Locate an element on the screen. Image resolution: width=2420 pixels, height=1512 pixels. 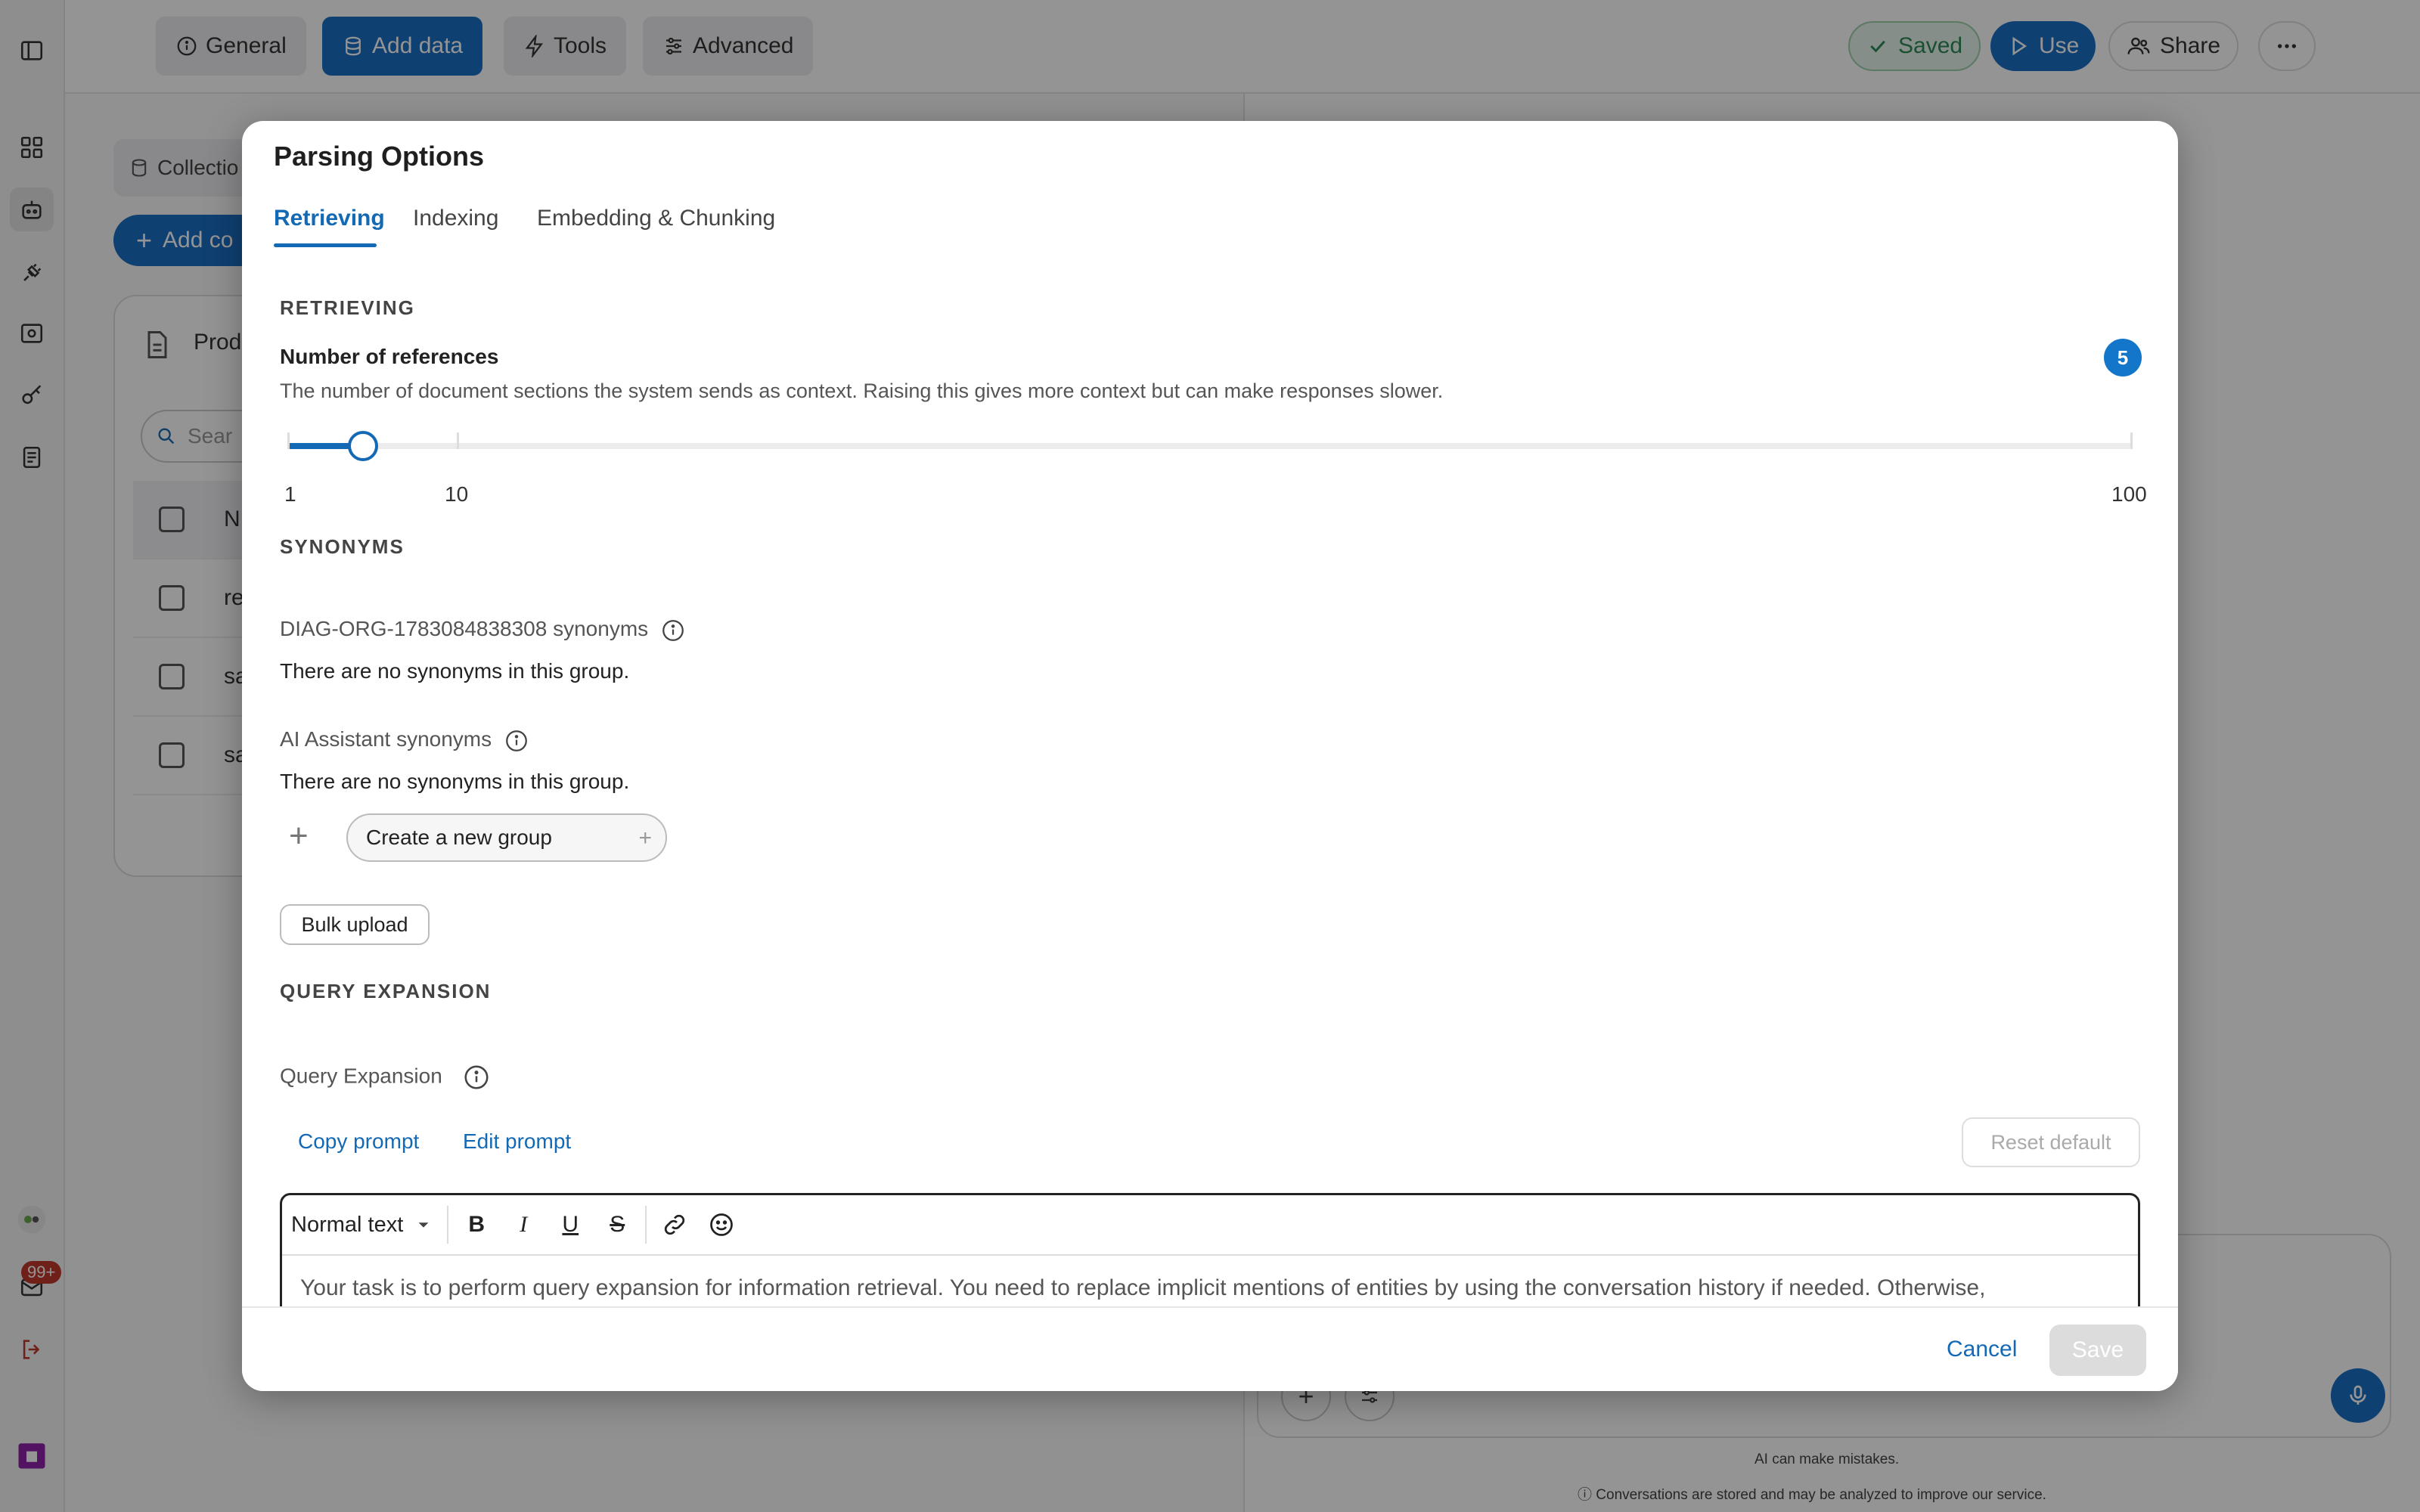
slider-mid-label: 10 is located at coordinates (457, 494).